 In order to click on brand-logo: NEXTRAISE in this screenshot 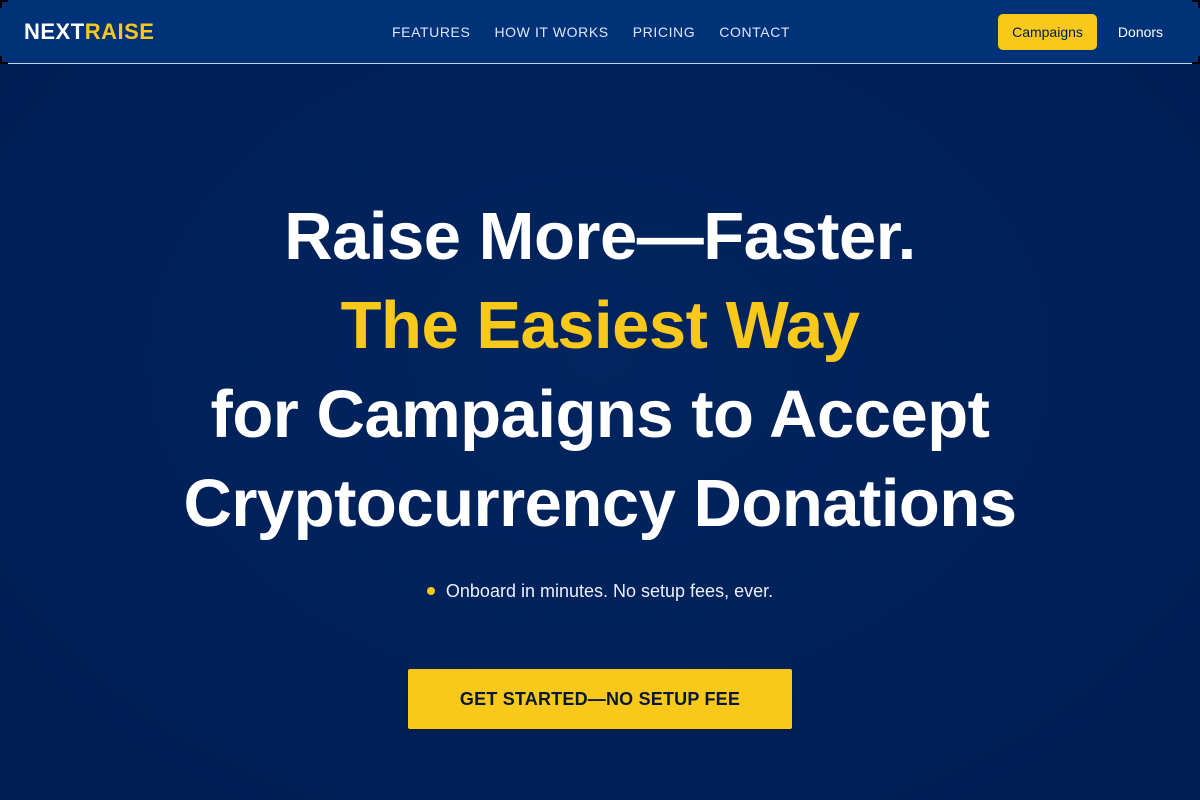, I will do `click(89, 32)`.